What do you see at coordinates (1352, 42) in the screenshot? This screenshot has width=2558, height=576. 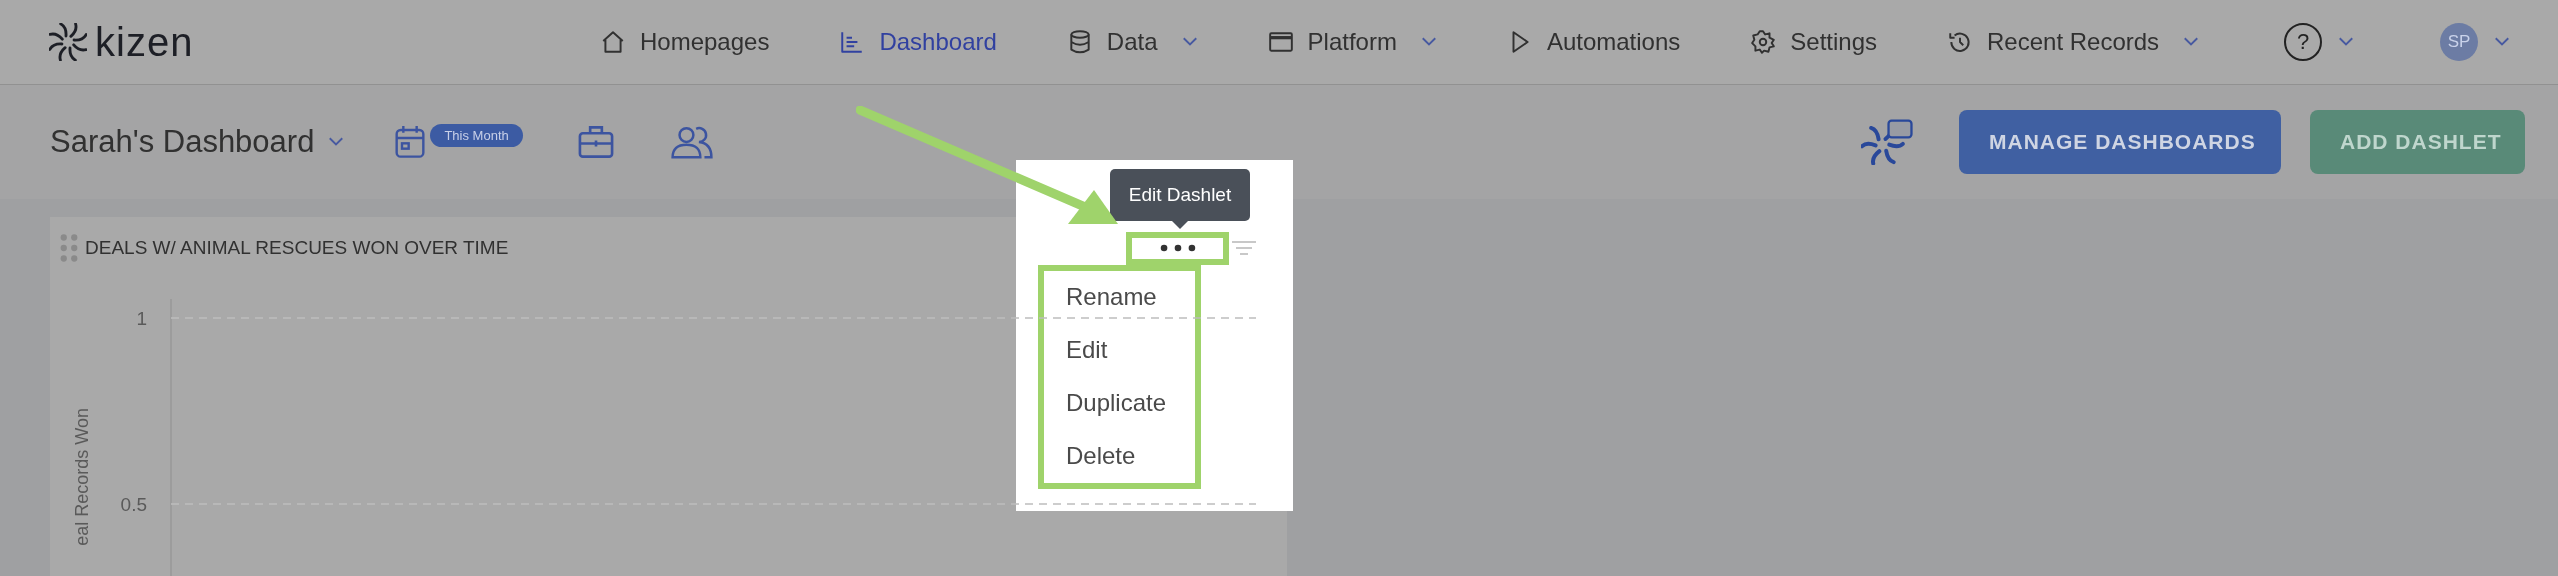 I see `nav-link: Platform` at bounding box center [1352, 42].